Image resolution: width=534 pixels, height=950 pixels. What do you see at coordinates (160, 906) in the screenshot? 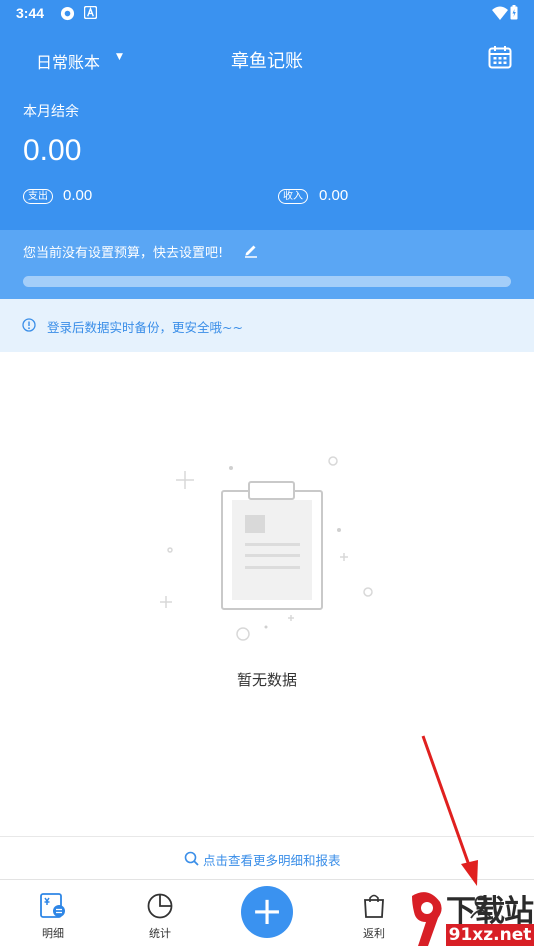
I see `pie-chart-icon` at bounding box center [160, 906].